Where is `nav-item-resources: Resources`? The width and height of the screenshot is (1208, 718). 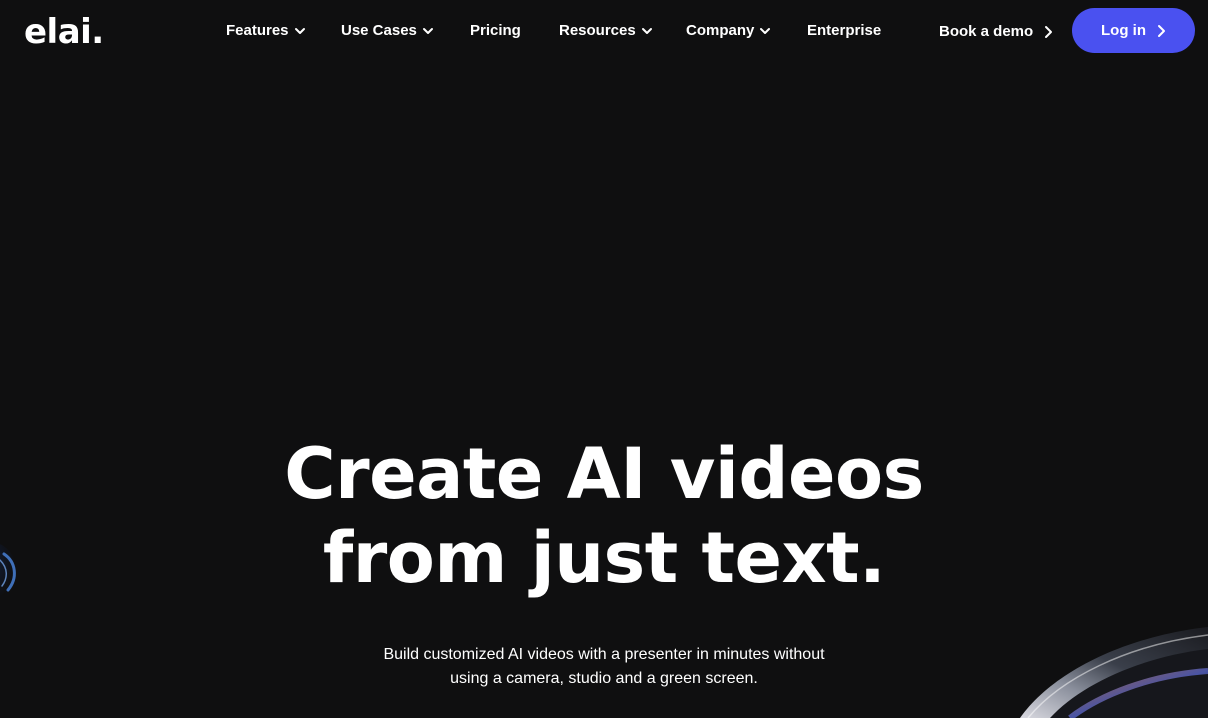 nav-item-resources: Resources is located at coordinates (606, 31).